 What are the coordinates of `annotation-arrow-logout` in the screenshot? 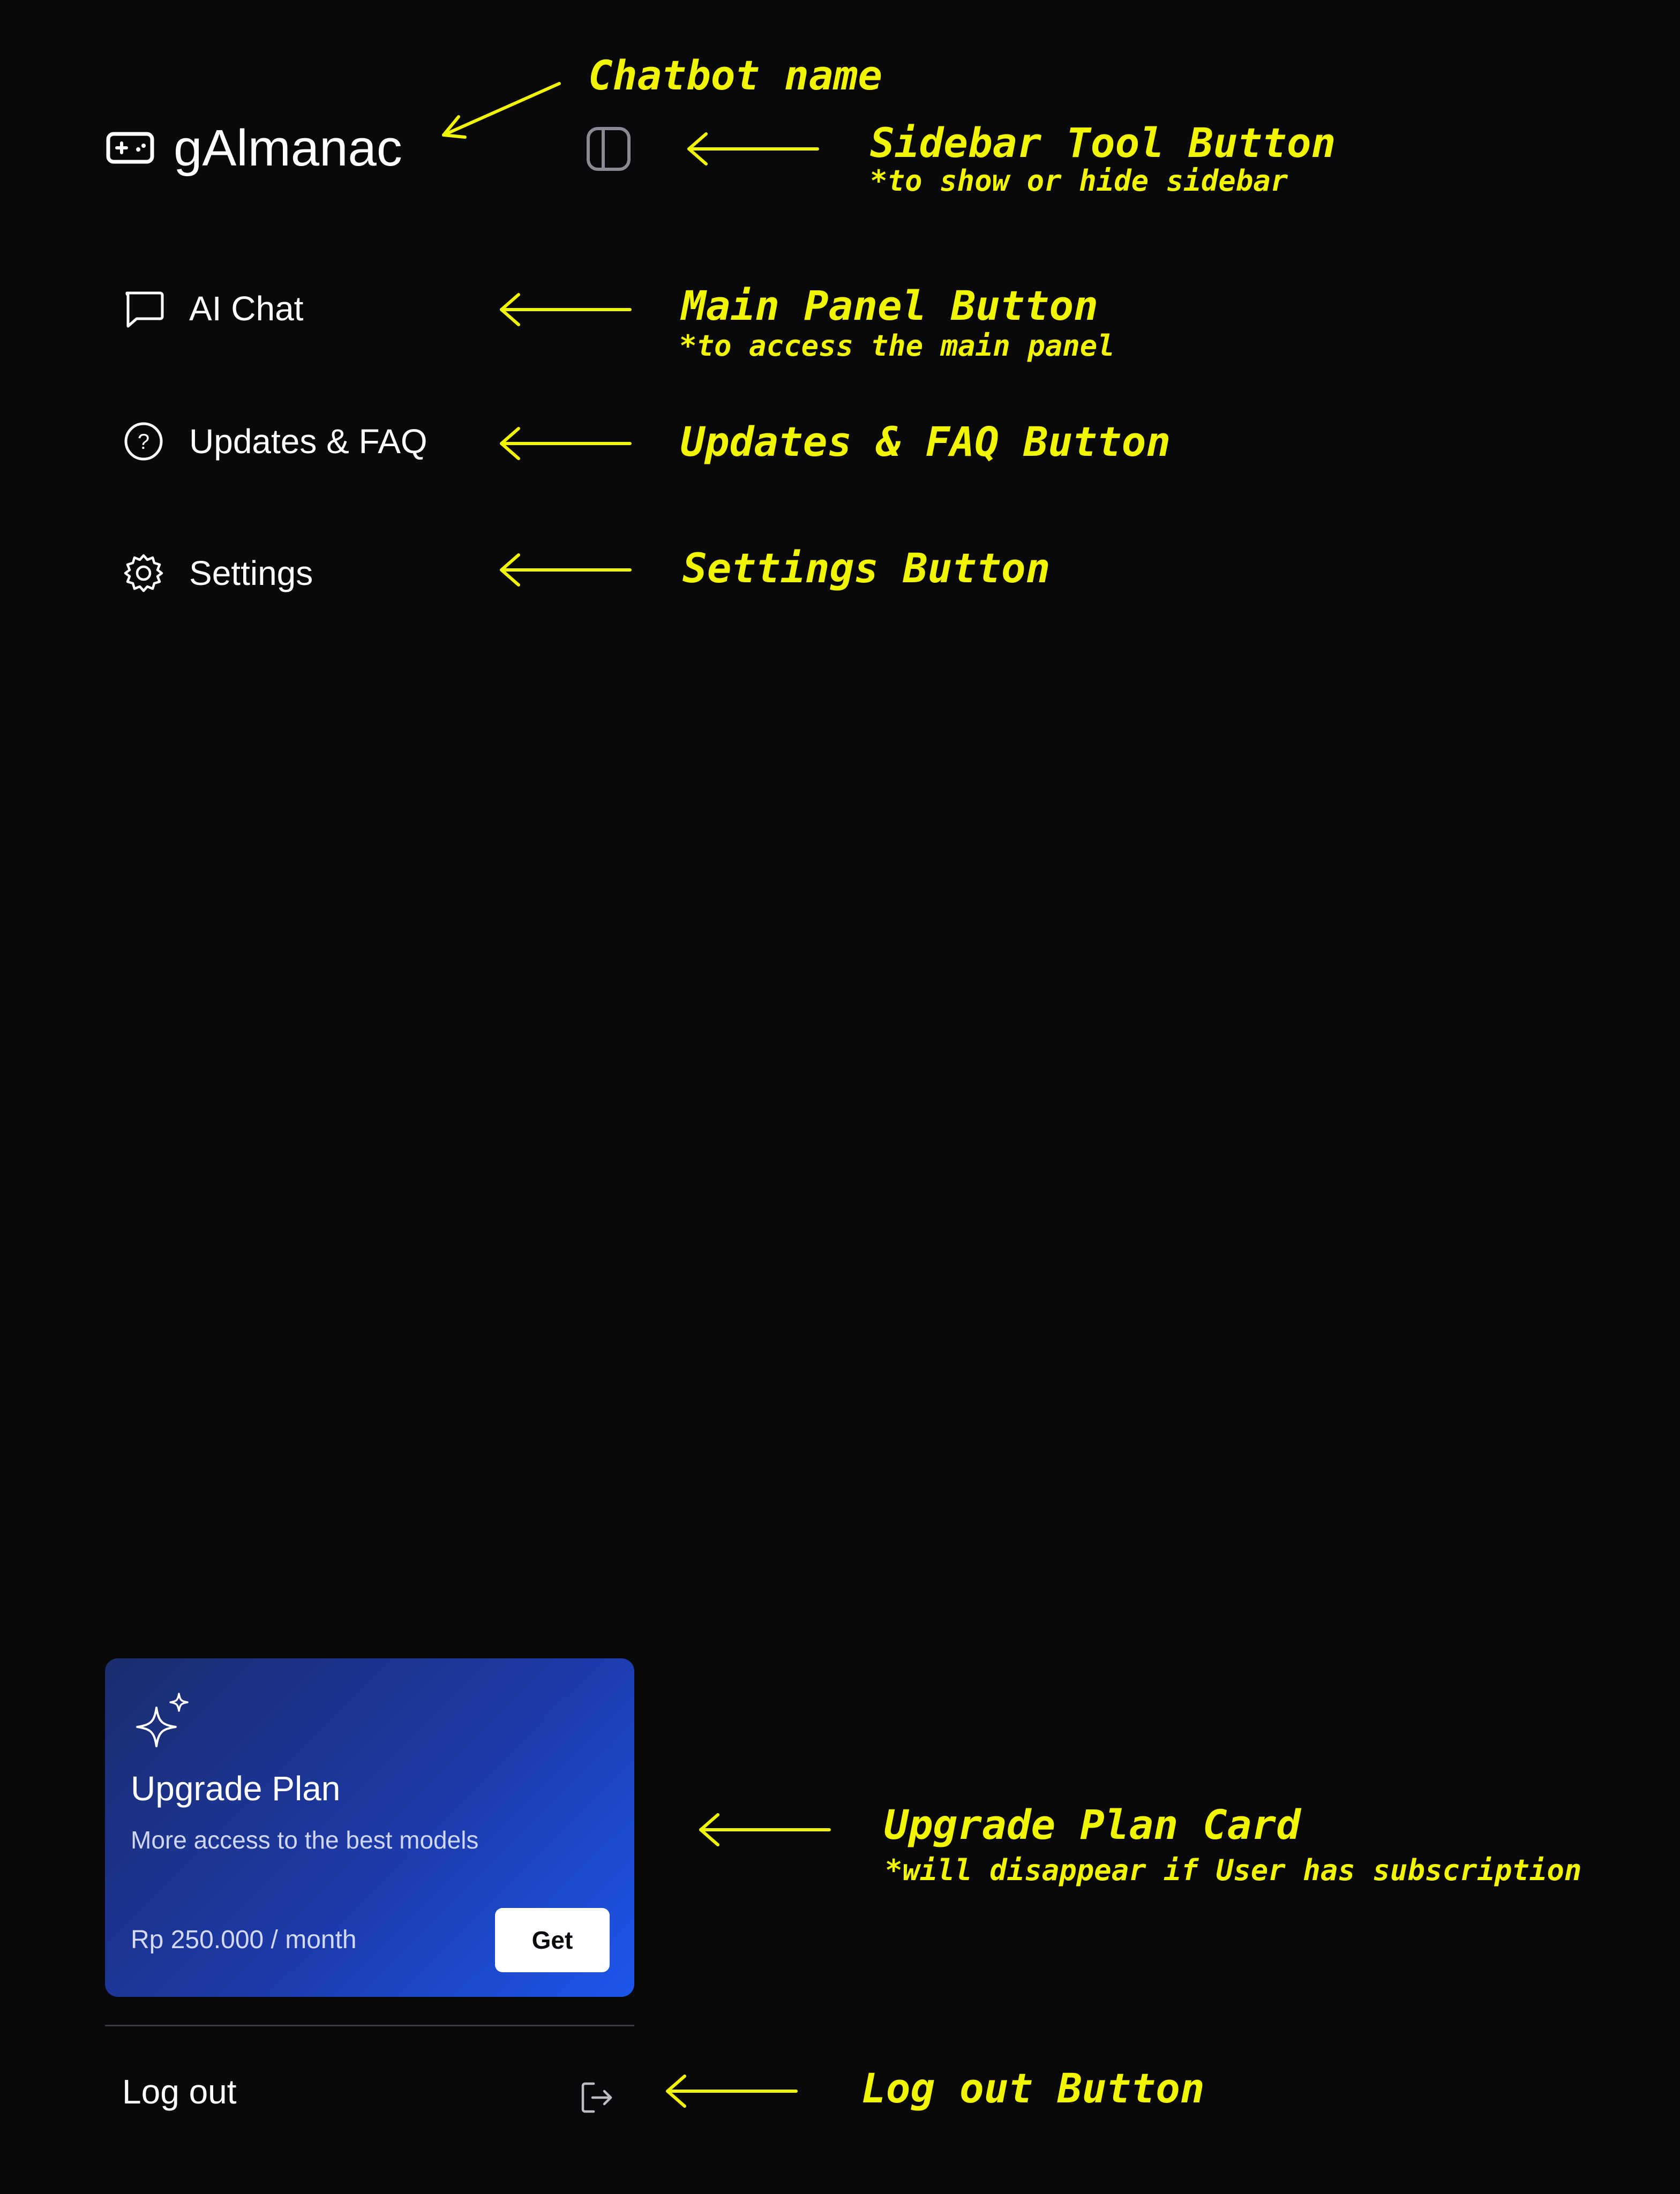 It's located at (732, 2091).